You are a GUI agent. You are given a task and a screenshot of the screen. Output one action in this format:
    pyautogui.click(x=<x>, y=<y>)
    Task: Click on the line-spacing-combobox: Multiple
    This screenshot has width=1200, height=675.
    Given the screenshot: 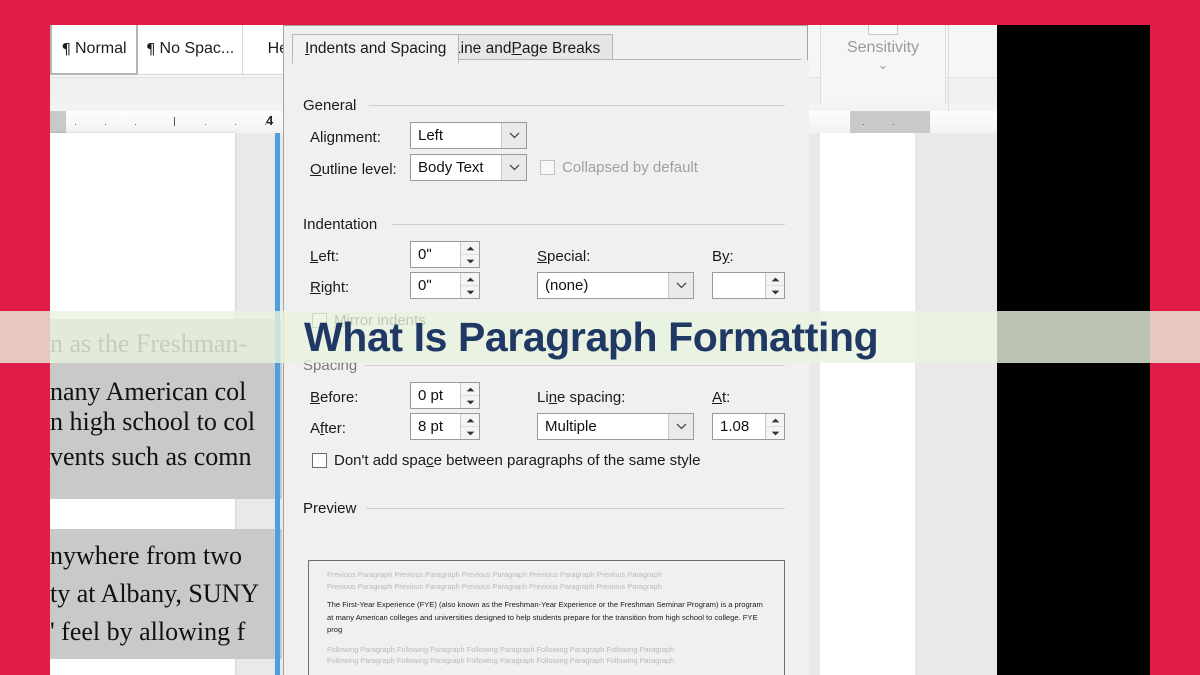 What is the action you would take?
    pyautogui.click(x=615, y=426)
    